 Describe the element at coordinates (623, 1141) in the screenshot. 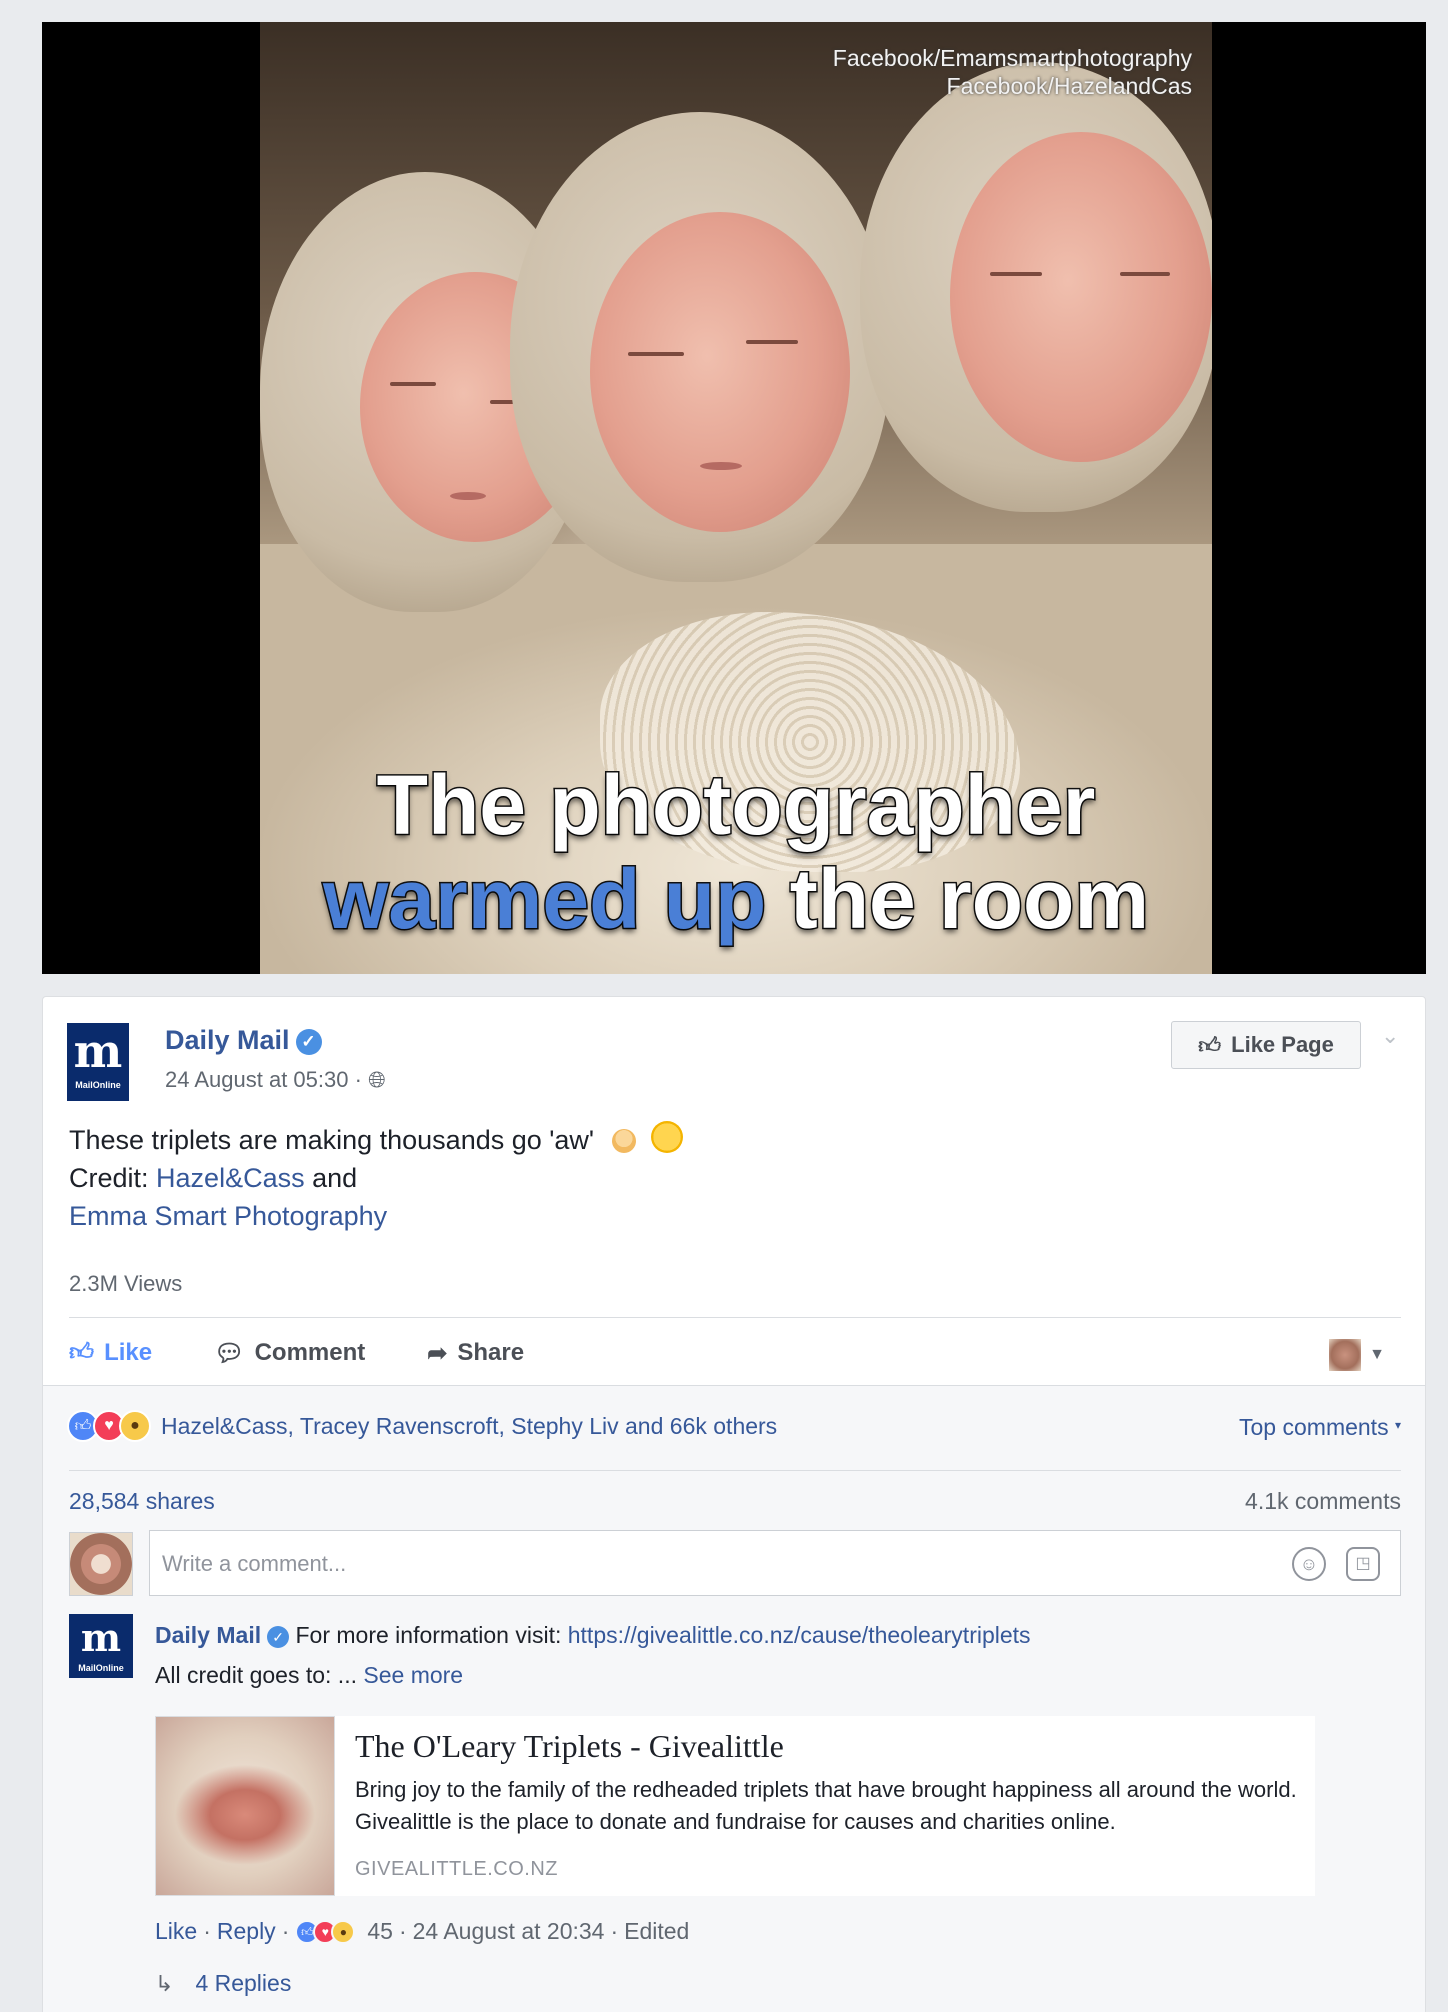

I see `baby-emoji-icon` at that location.